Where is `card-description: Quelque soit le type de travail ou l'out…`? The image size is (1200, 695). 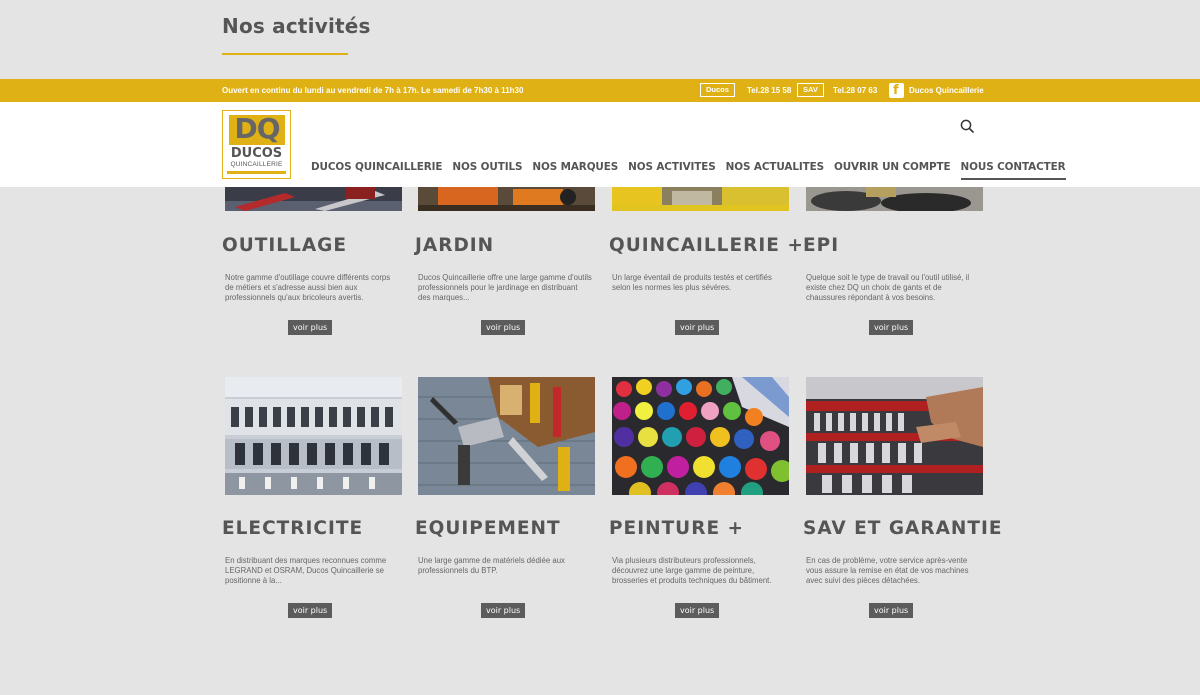 card-description: Quelque soit le type de travail ou l'out… is located at coordinates (888, 287).